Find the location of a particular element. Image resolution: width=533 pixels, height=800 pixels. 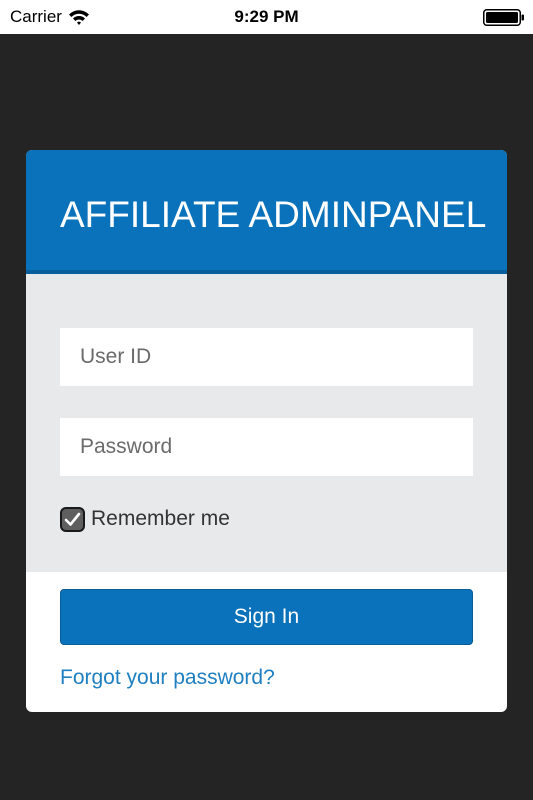

remember-me-label: Remember me is located at coordinates (160, 518).